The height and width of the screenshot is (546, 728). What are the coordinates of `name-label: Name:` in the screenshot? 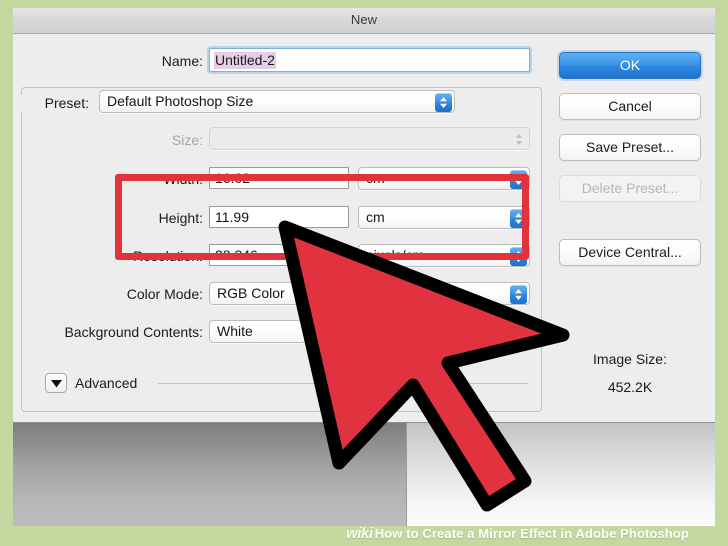 It's located at (182, 61).